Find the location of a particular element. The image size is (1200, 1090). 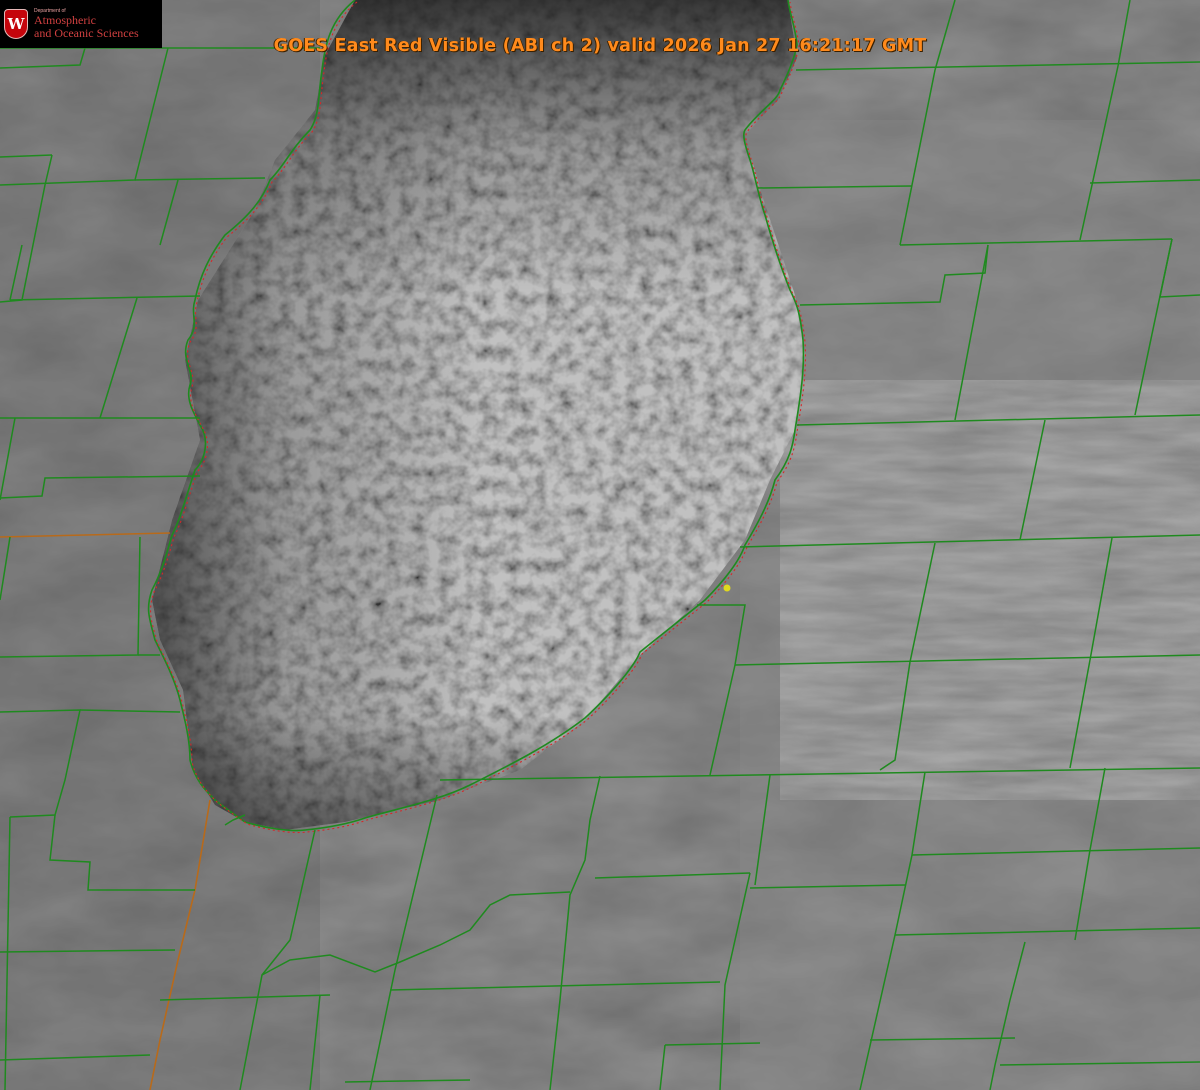

uw-crest-icon: W is located at coordinates (16, 24).